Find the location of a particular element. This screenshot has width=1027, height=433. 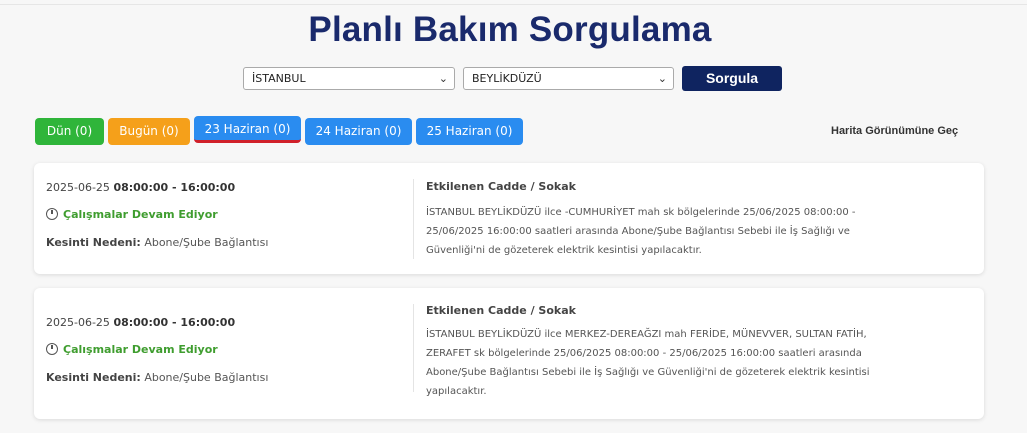

map-view-link: Harita Görünümüne Geç is located at coordinates (894, 131).